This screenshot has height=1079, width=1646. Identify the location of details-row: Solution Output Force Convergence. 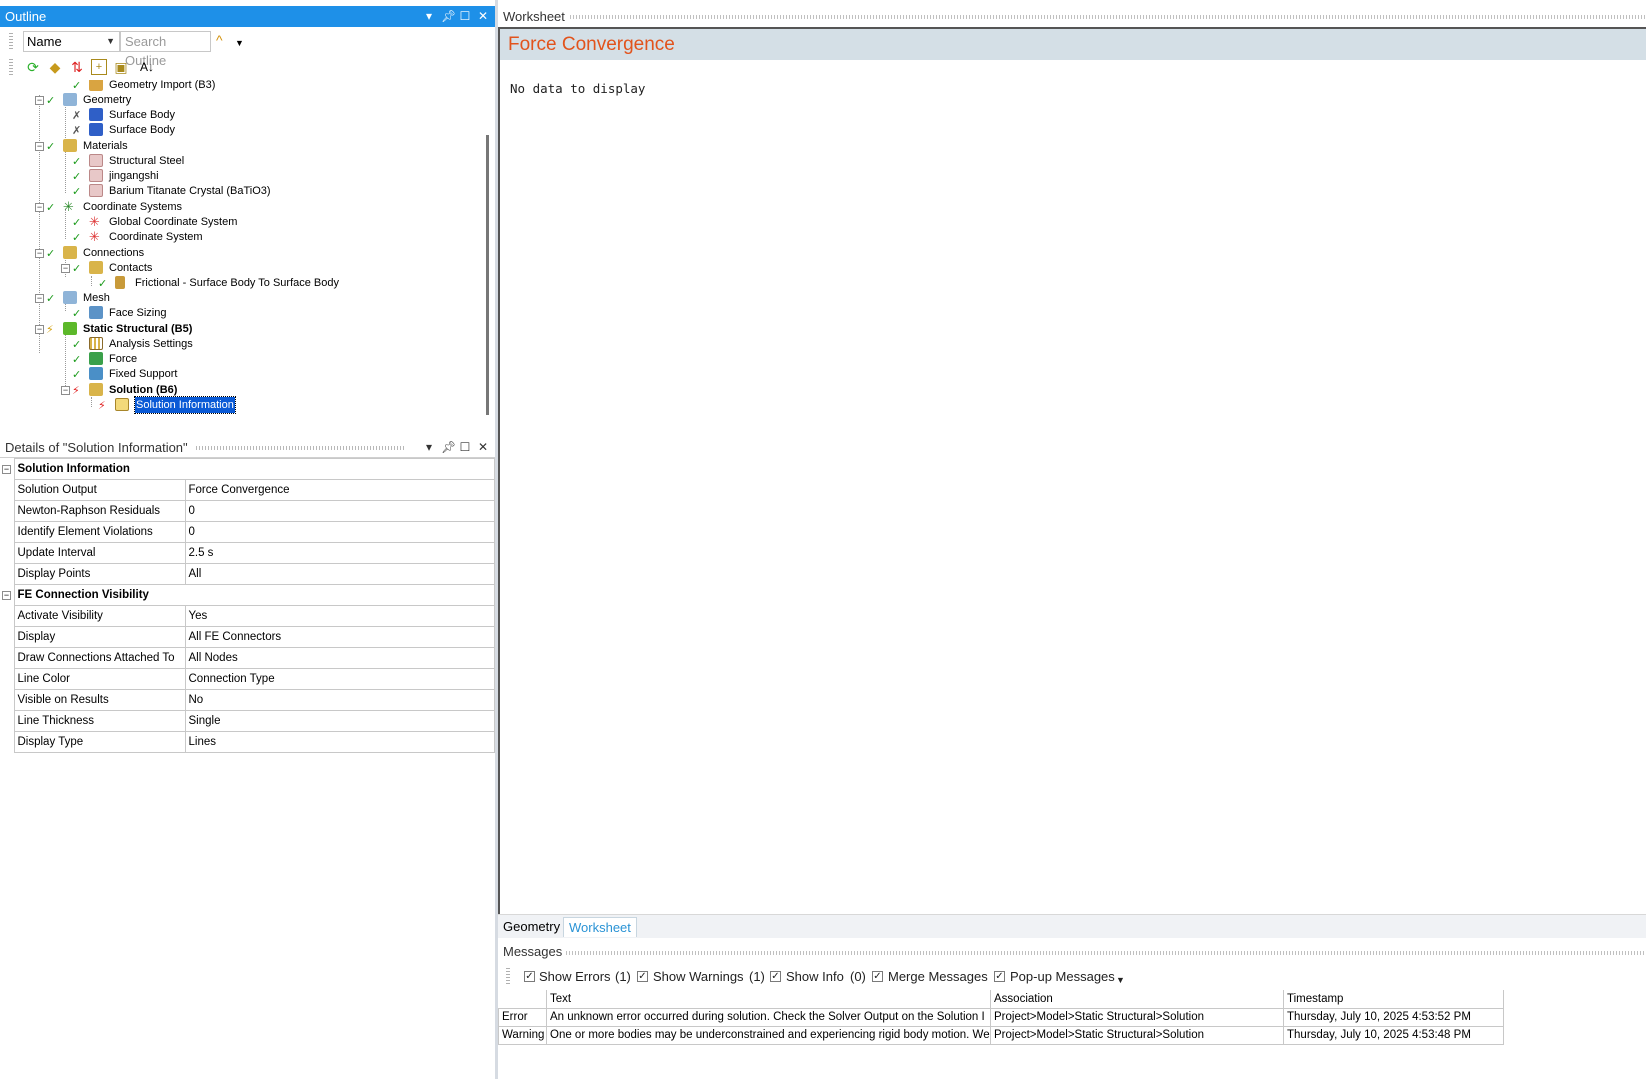
(247, 490).